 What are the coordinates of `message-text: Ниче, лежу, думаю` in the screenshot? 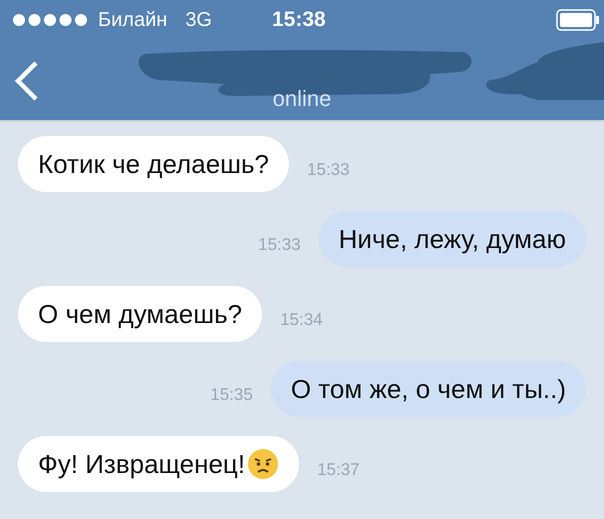 It's located at (452, 239).